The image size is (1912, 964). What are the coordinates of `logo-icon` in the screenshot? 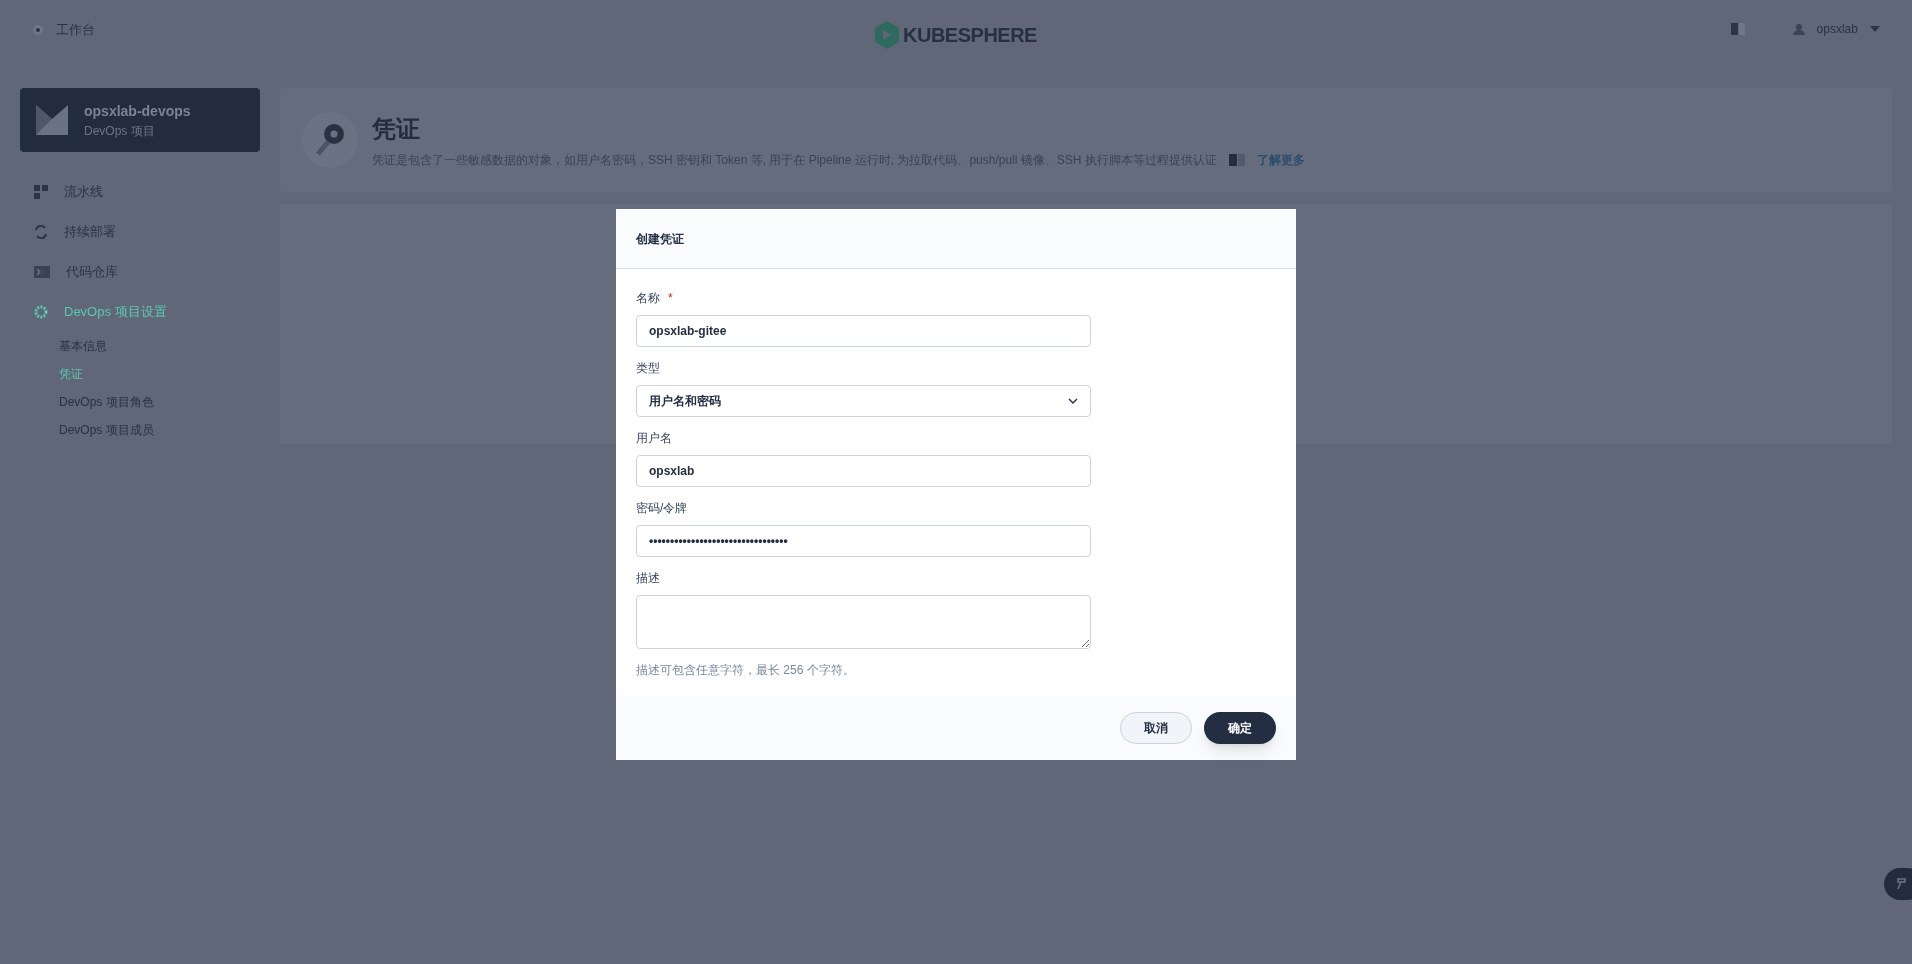 It's located at (887, 35).